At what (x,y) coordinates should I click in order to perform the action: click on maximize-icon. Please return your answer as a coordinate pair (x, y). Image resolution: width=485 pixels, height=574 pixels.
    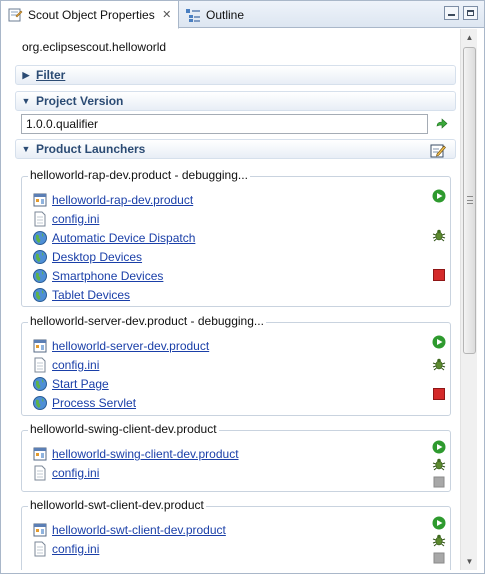
    Looking at the image, I should click on (470, 13).